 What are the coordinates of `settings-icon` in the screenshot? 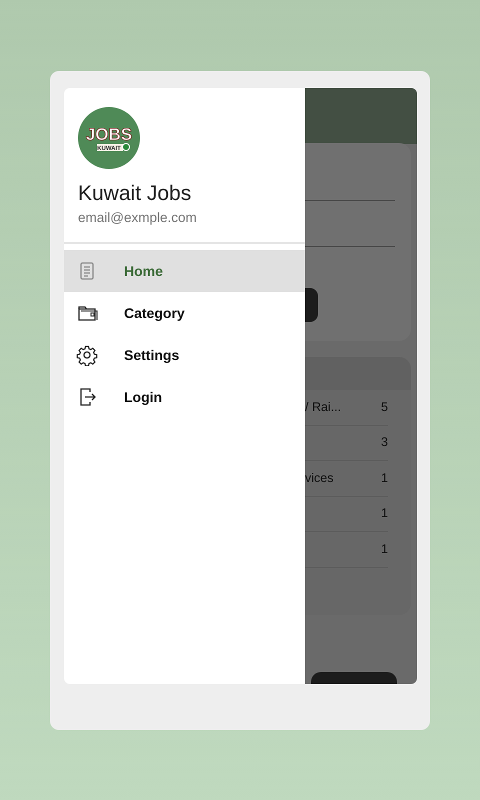 It's located at (87, 355).